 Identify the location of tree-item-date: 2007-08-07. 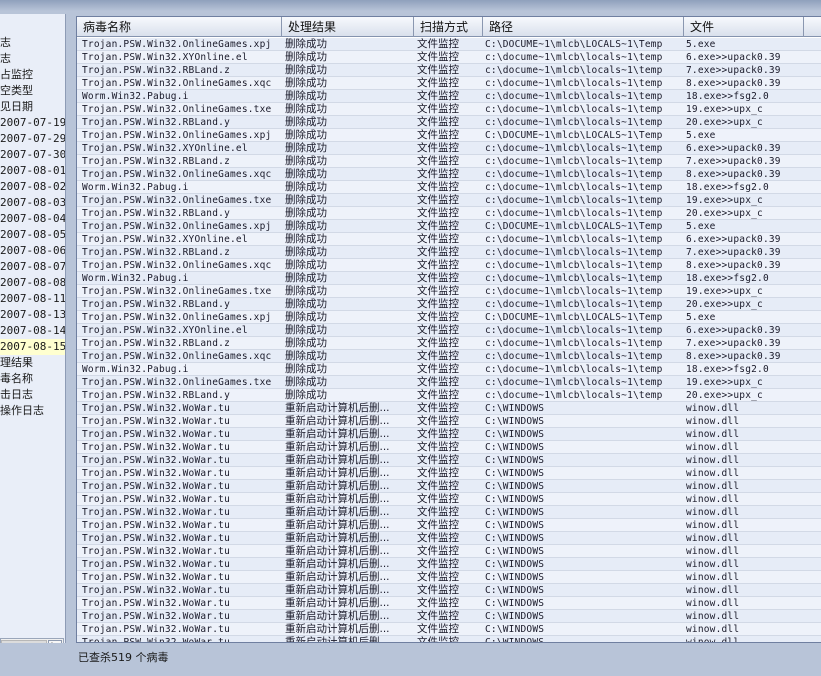
(32, 267).